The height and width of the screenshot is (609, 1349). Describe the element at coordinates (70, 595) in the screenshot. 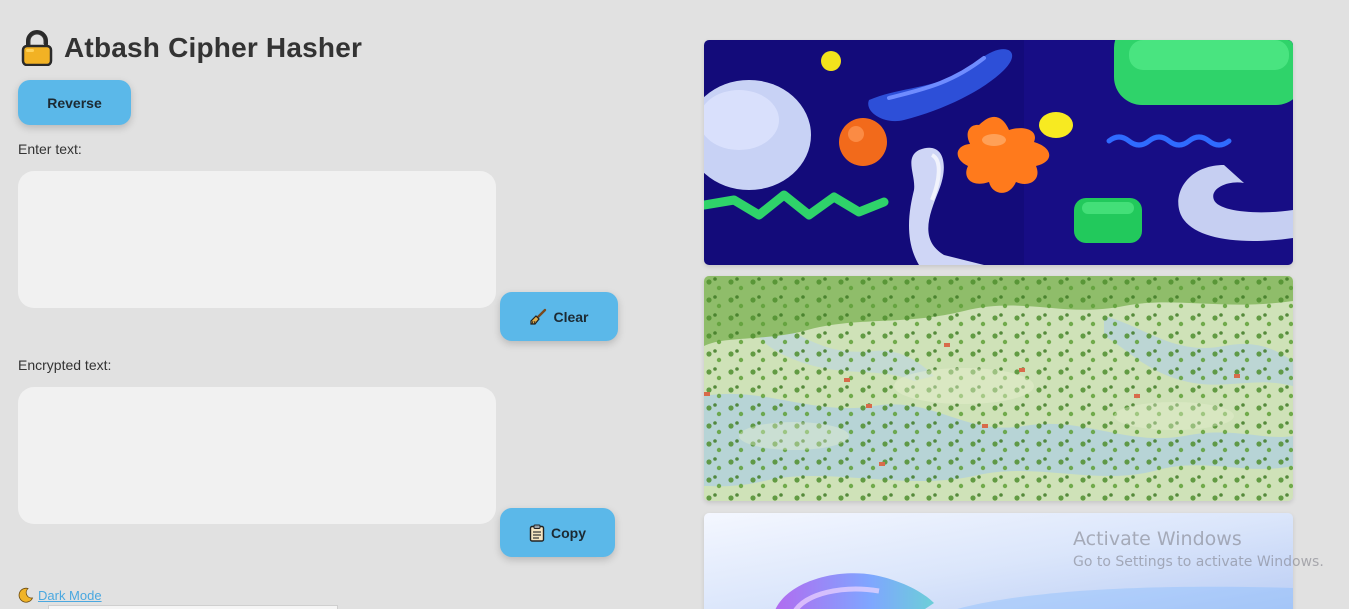

I see `dark-mode-link: Dark Mode` at that location.